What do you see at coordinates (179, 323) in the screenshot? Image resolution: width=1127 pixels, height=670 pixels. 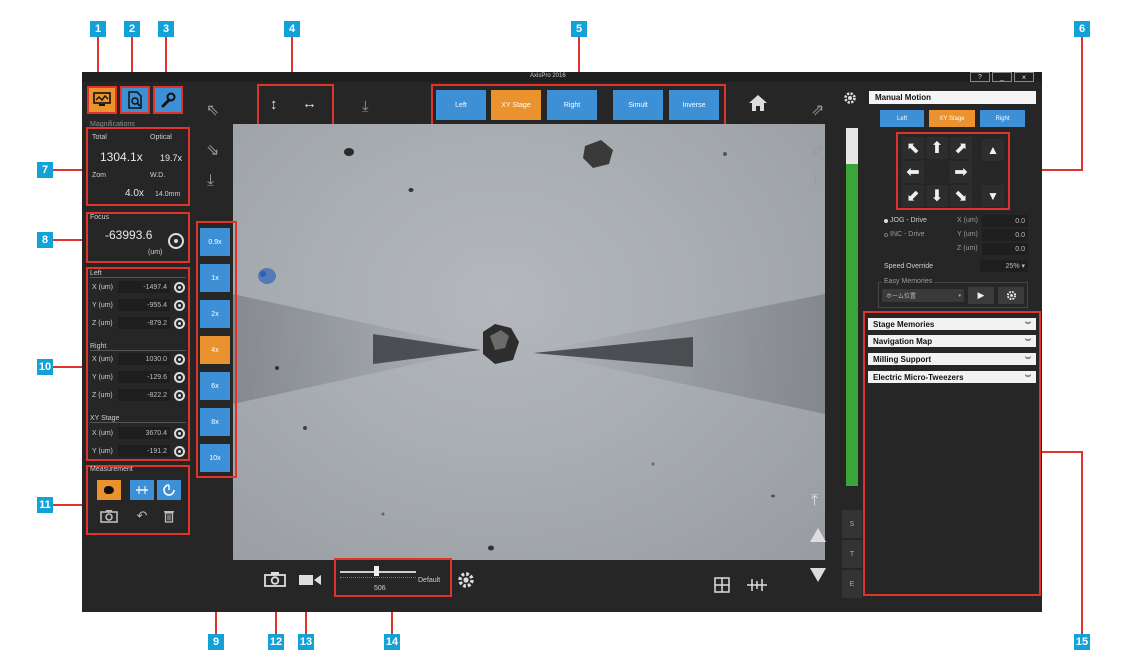 I see `left-z-go-button` at bounding box center [179, 323].